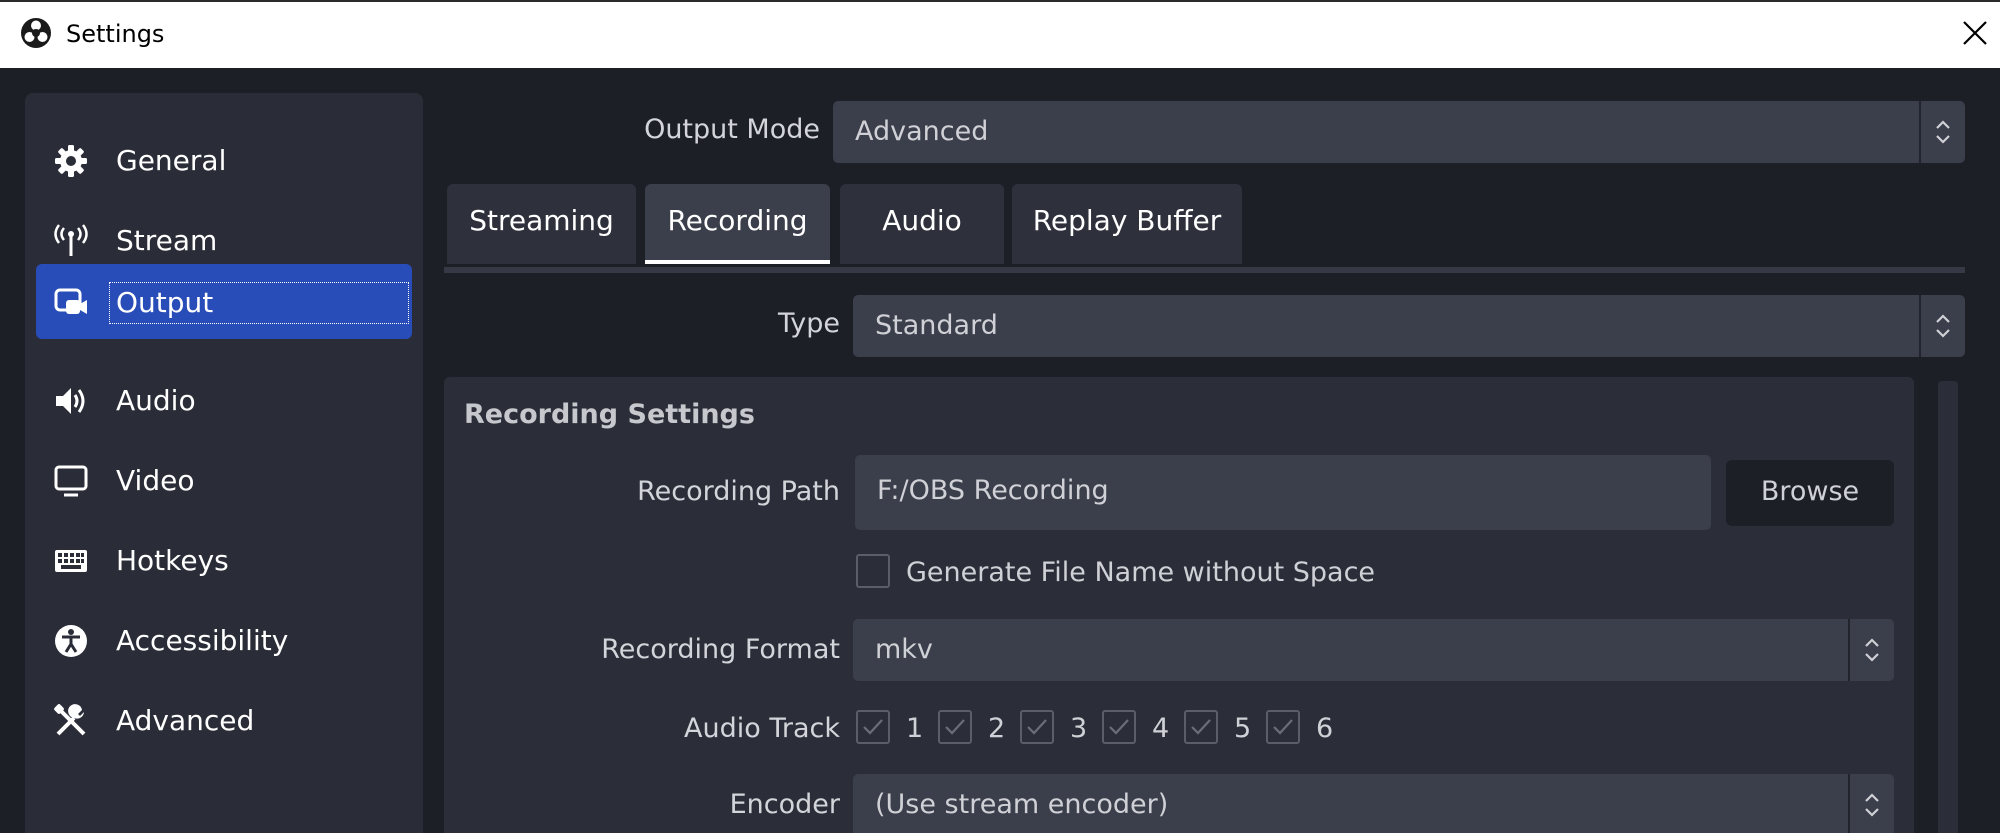 This screenshot has width=2000, height=833. What do you see at coordinates (1975, 33) in the screenshot?
I see `close-icon` at bounding box center [1975, 33].